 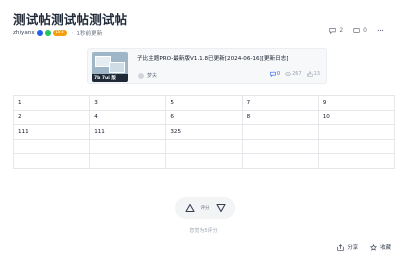 I want to click on comment-count: 2, so click(x=336, y=30).